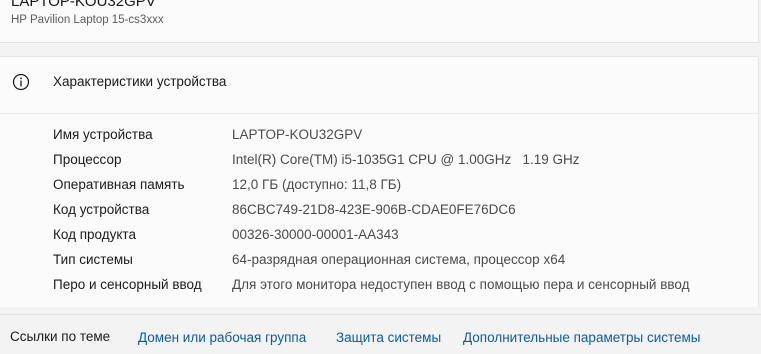 The height and width of the screenshot is (354, 761). I want to click on advanced-system-settings-link: Дополнительные параметры системы, so click(582, 337).